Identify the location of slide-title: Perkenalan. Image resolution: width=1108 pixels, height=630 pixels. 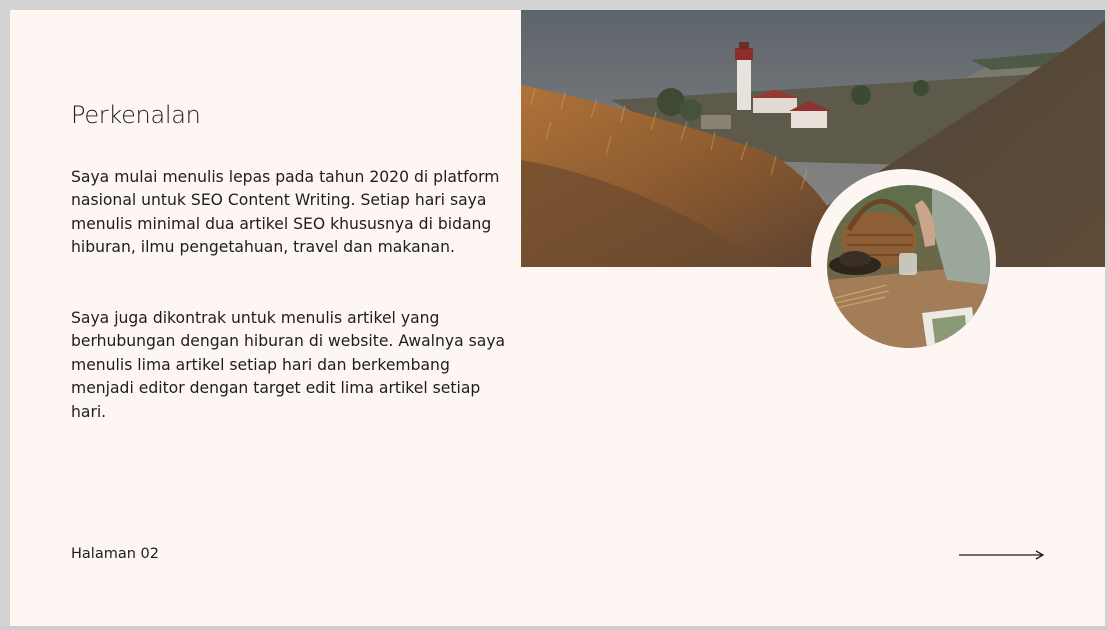
(136, 115).